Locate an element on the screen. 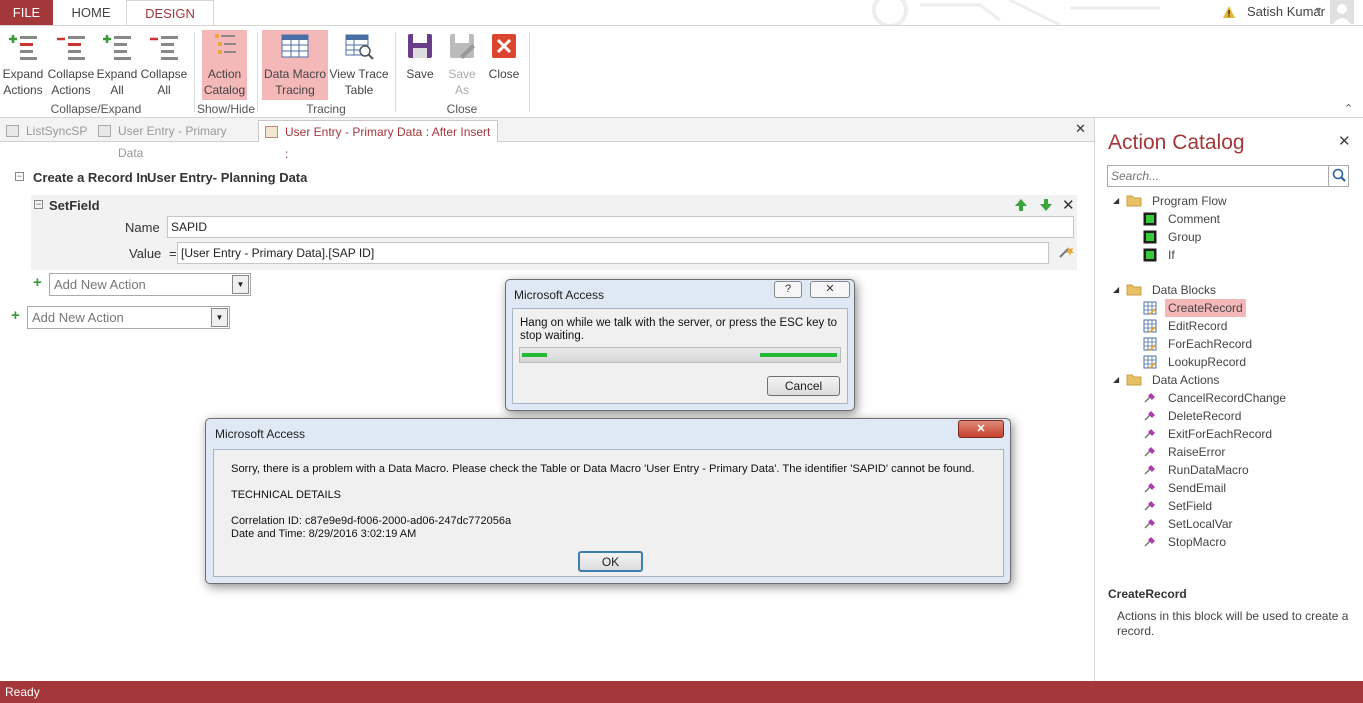  view-trace-table-button: View Trace Table is located at coordinates (359, 64).